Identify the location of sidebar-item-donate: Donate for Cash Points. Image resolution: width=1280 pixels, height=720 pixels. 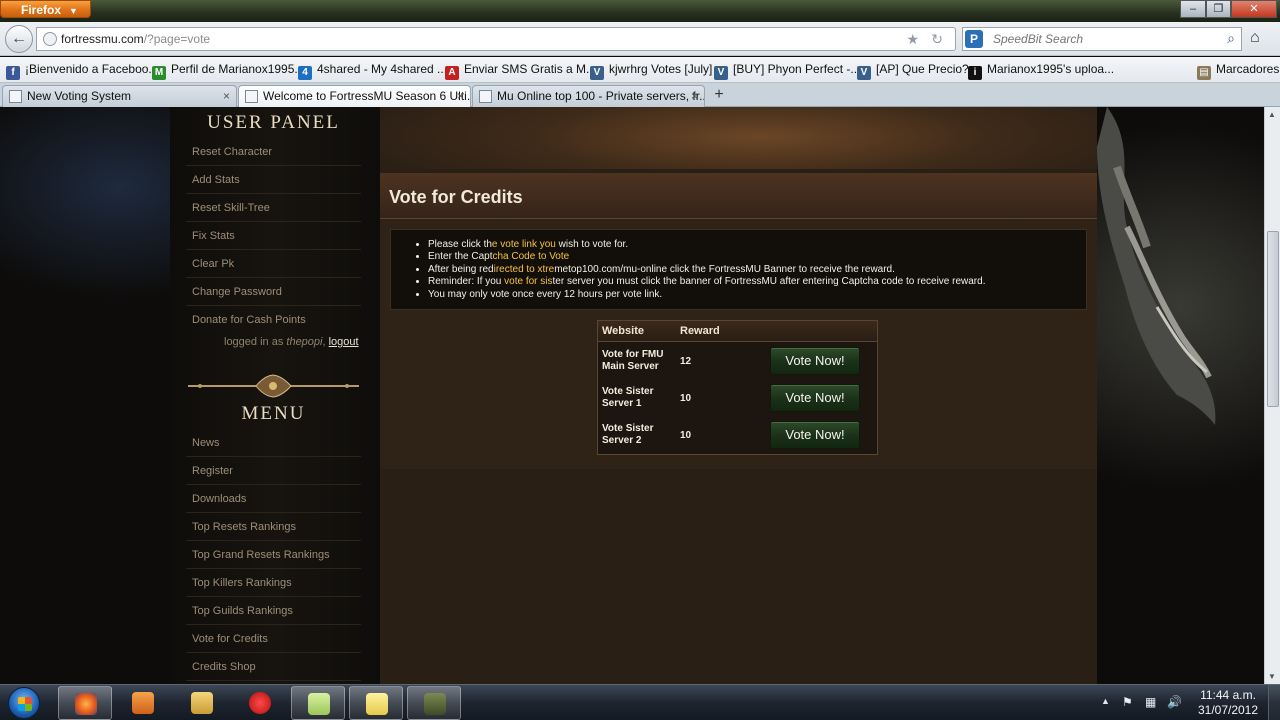
(273, 320).